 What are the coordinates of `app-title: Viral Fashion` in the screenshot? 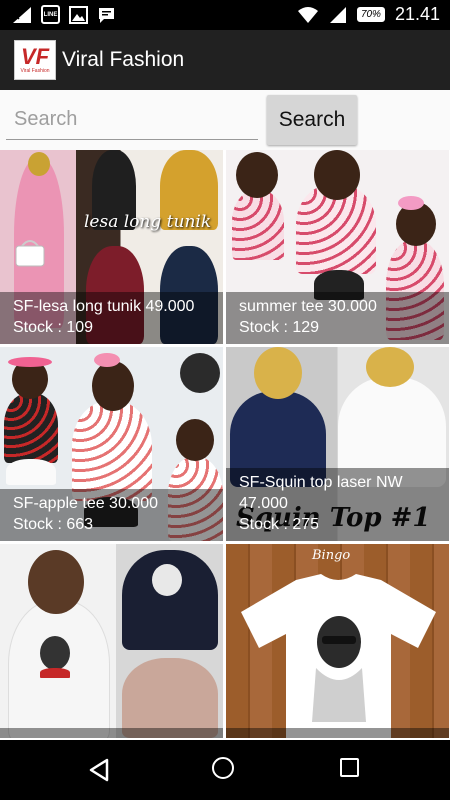 It's located at (123, 59).